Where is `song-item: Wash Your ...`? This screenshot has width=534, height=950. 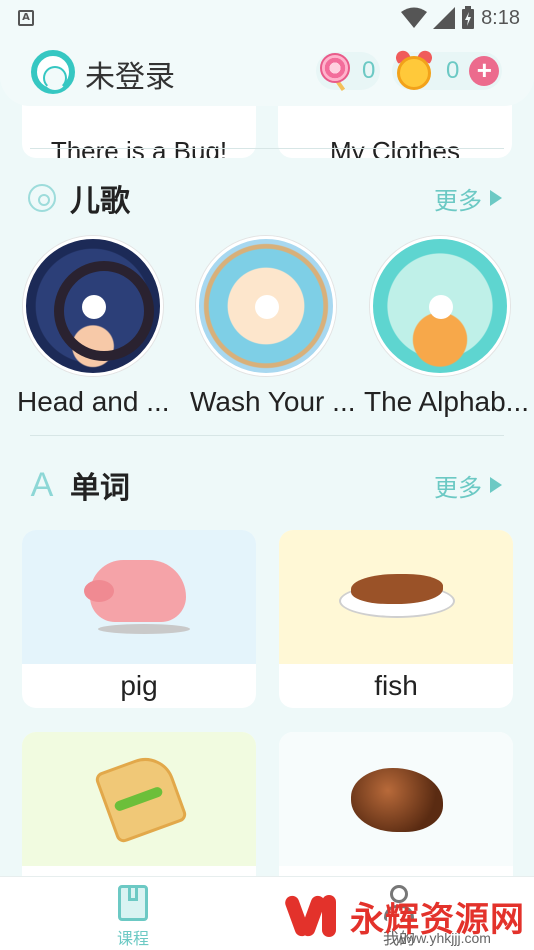 song-item: Wash Your ... is located at coordinates (273, 327).